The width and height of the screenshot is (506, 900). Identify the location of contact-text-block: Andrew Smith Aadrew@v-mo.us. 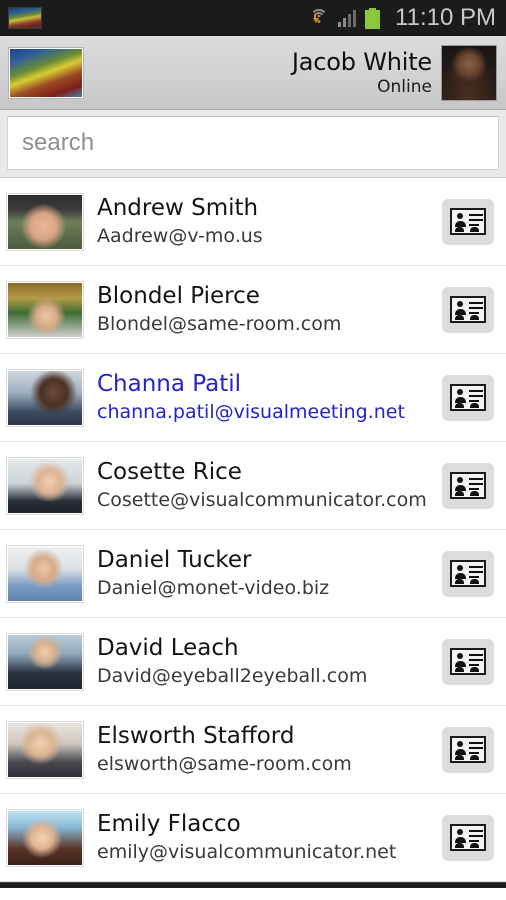
(269, 221).